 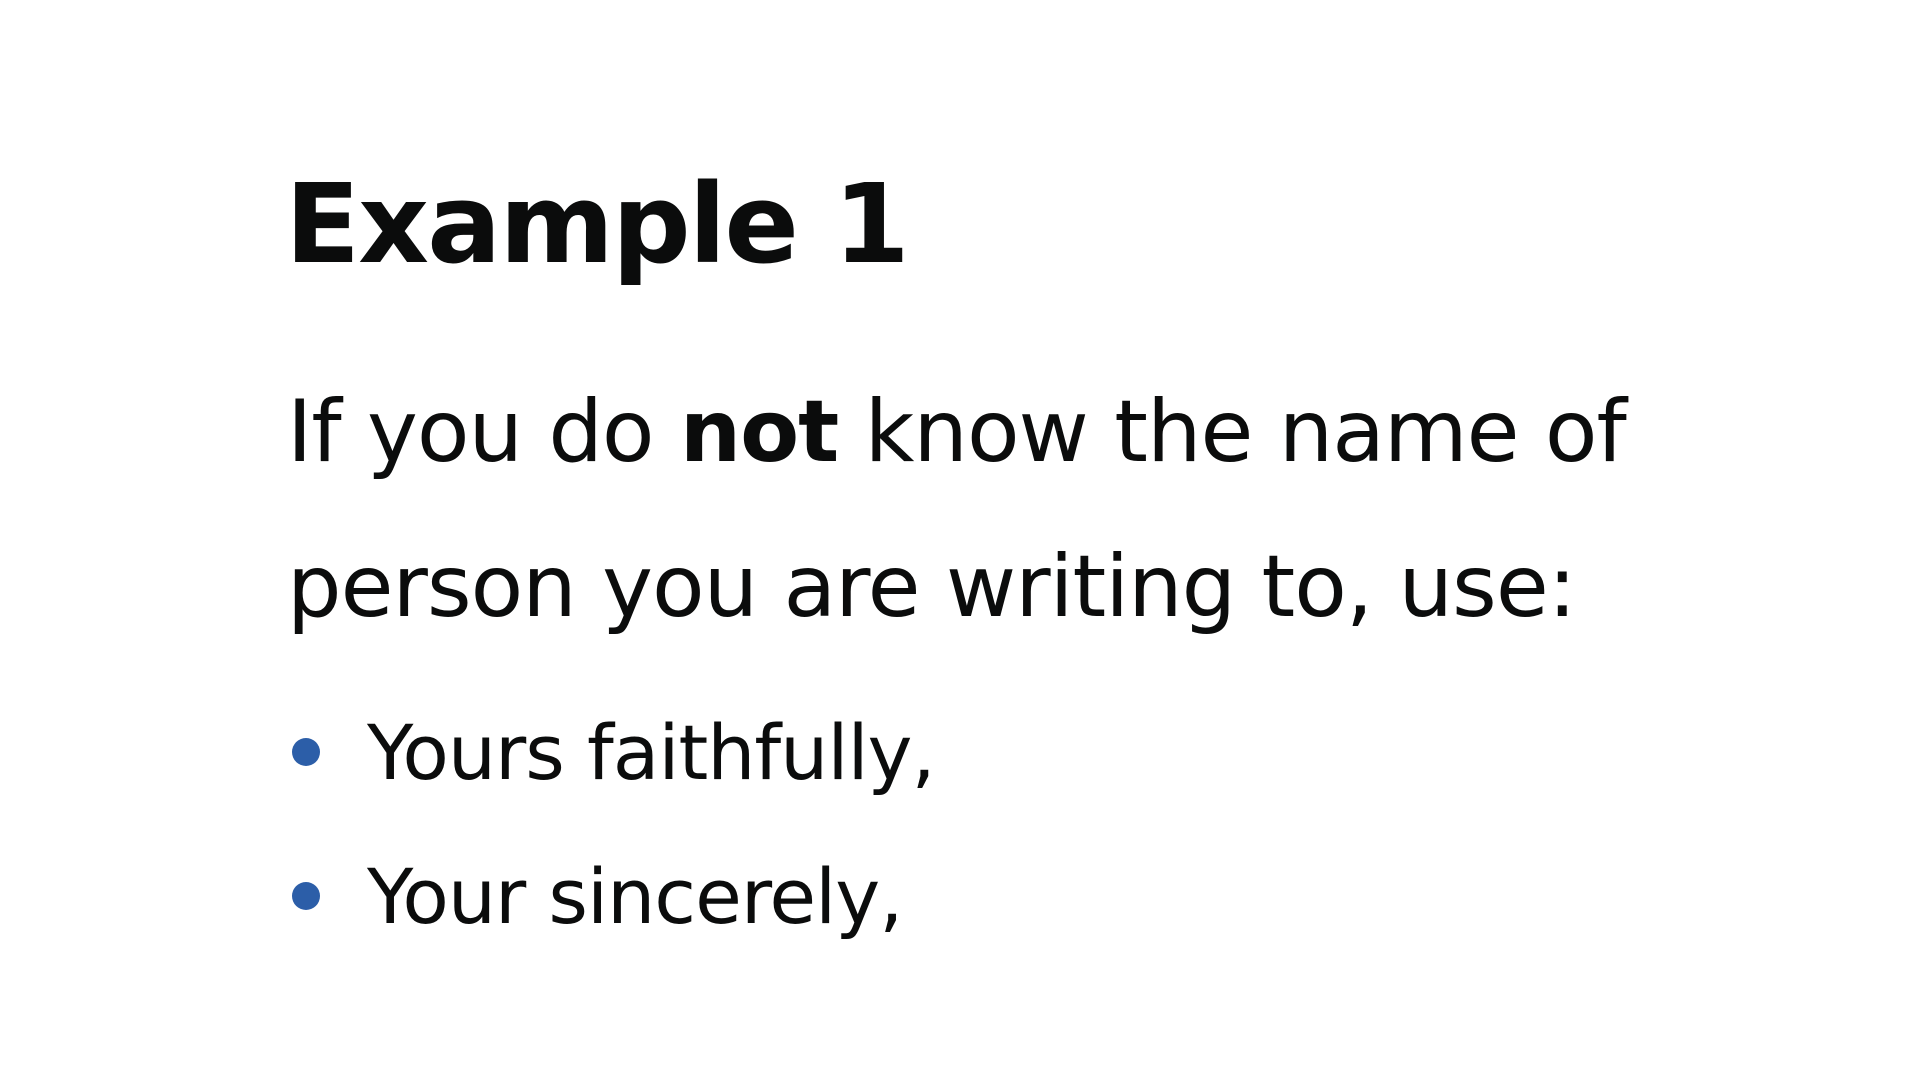 I want to click on sign-off-list: Yours faithfully, Your sincerely,, so click(x=611, y=824).